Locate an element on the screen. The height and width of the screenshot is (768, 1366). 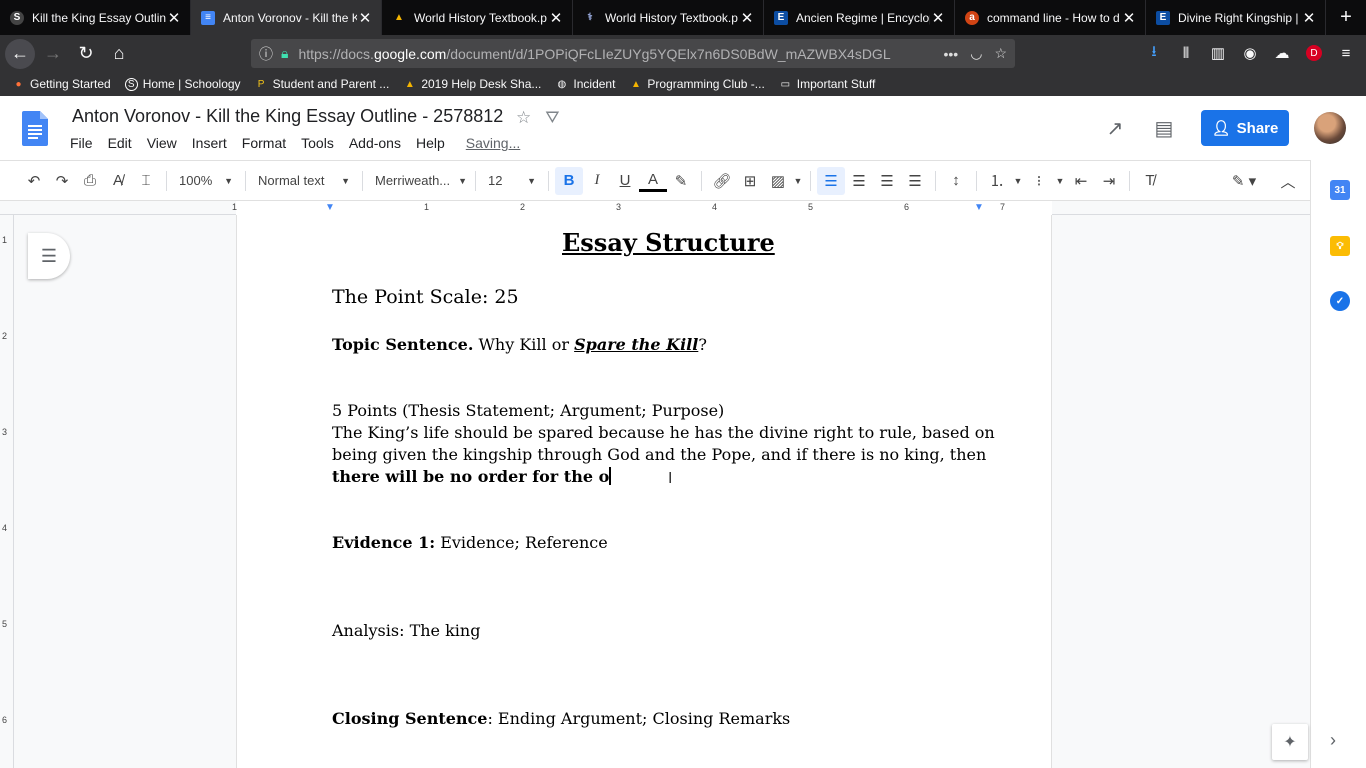
collapse-menus-icon: ︿ is located at coordinates (1288, 181).